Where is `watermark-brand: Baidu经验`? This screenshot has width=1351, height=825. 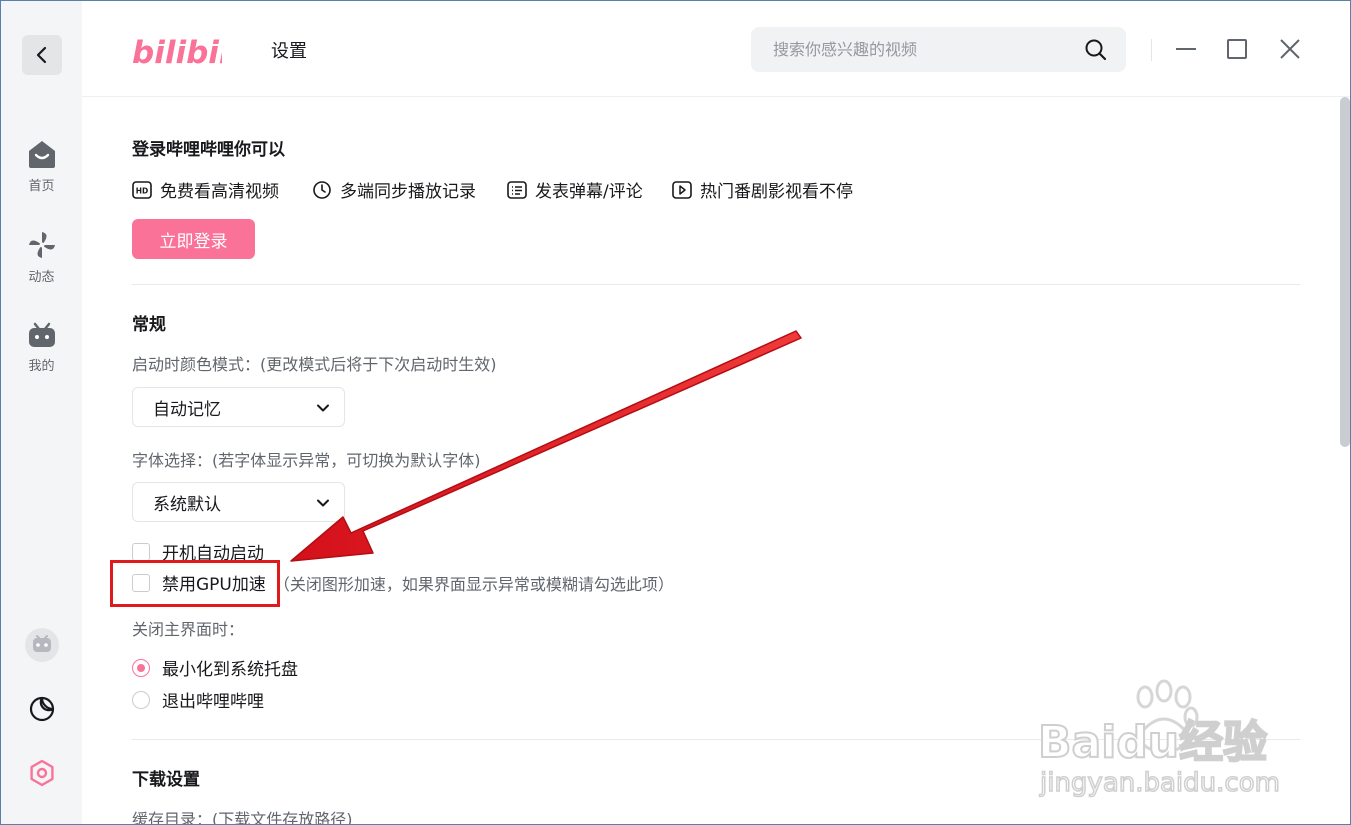 watermark-brand: Baidu经验 is located at coordinates (1152, 742).